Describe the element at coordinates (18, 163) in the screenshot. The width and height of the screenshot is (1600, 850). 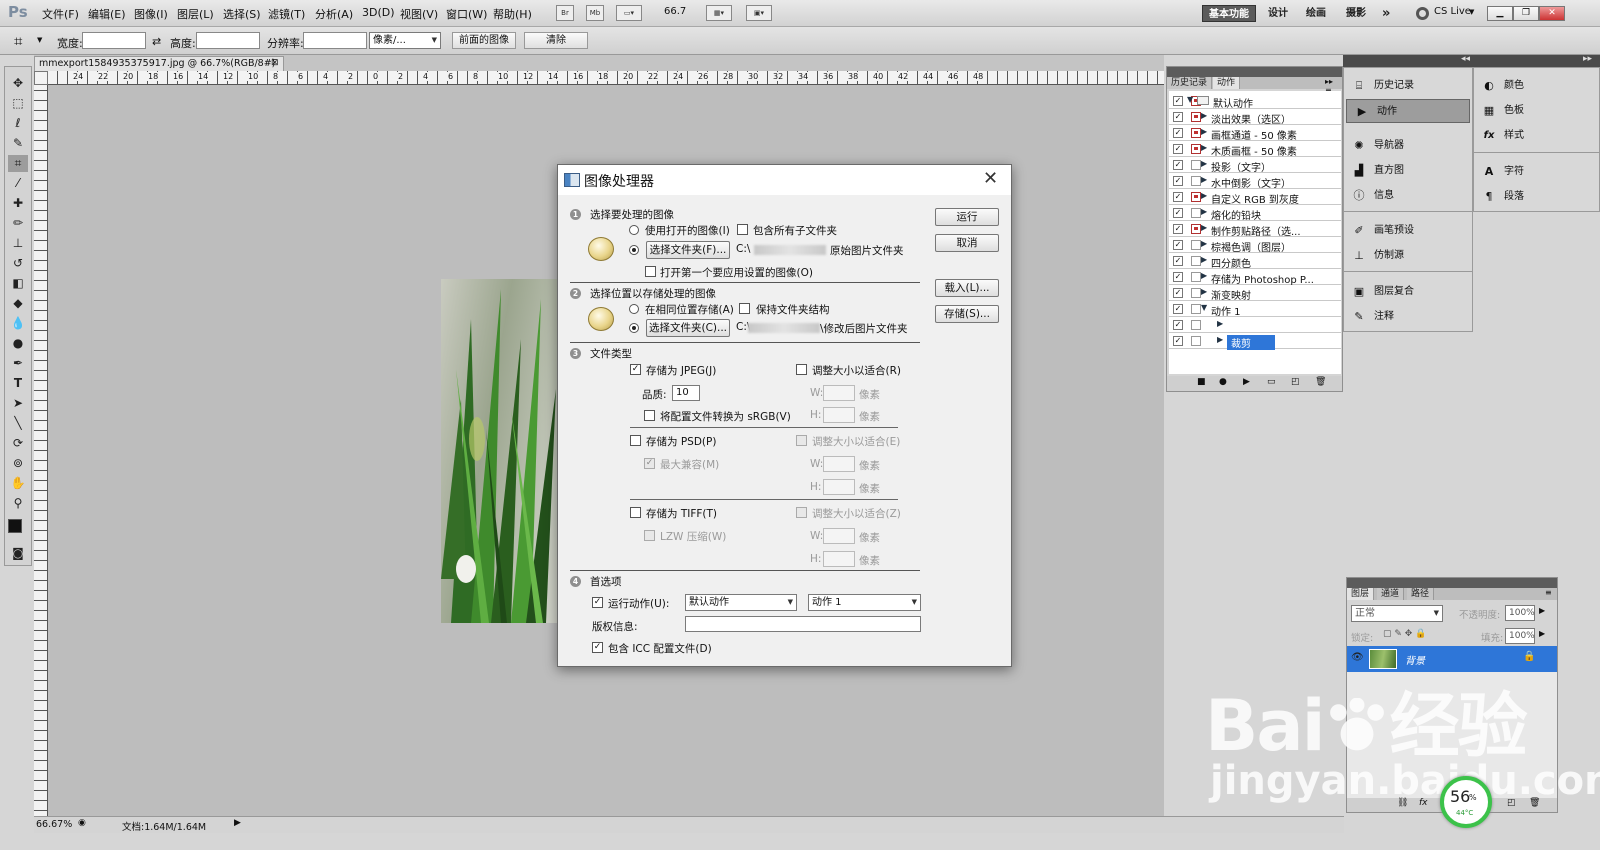
I see `crop-tool-icon: ⌗` at that location.